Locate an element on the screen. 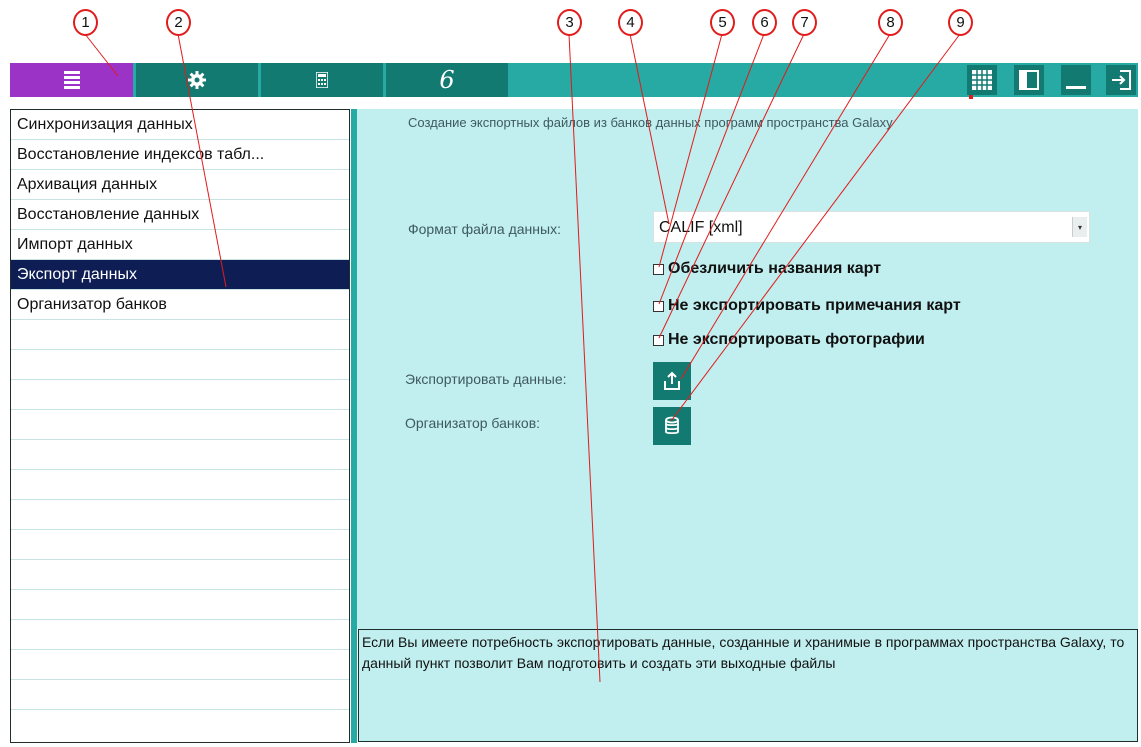 The width and height of the screenshot is (1141, 747). marker-9: 9 is located at coordinates (960, 22).